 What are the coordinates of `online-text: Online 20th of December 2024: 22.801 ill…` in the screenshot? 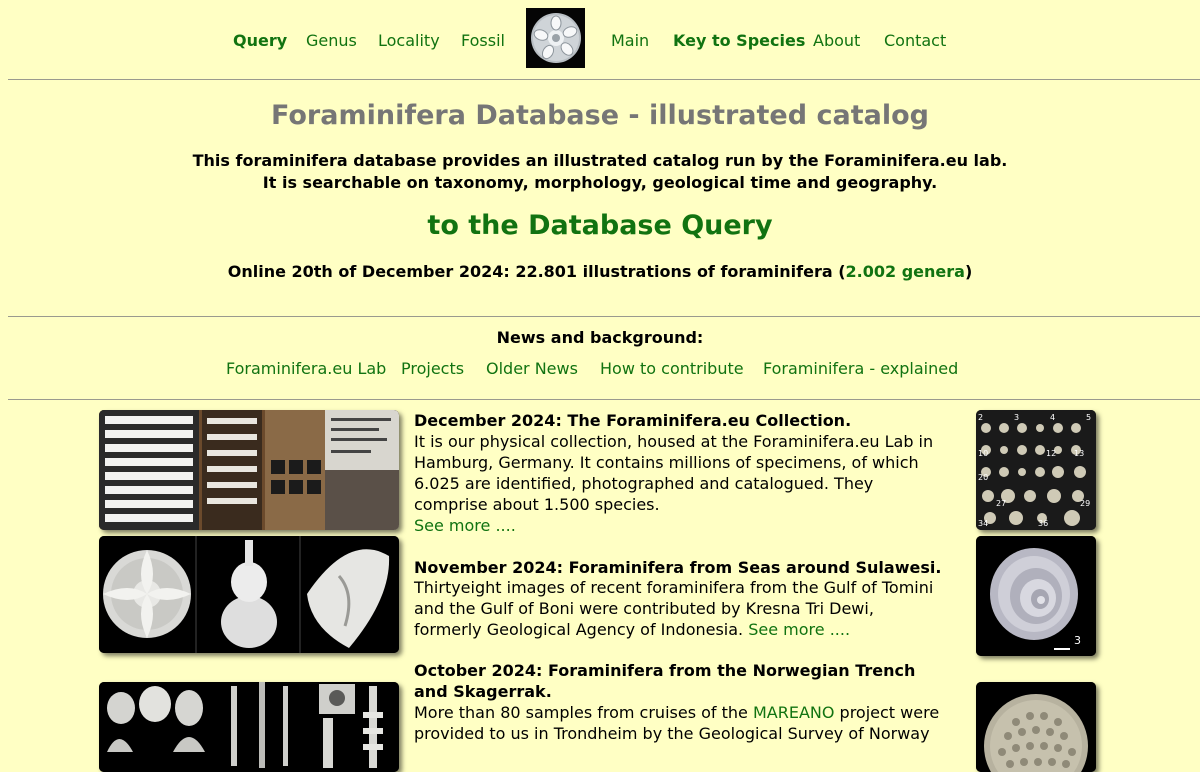 It's located at (536, 271).